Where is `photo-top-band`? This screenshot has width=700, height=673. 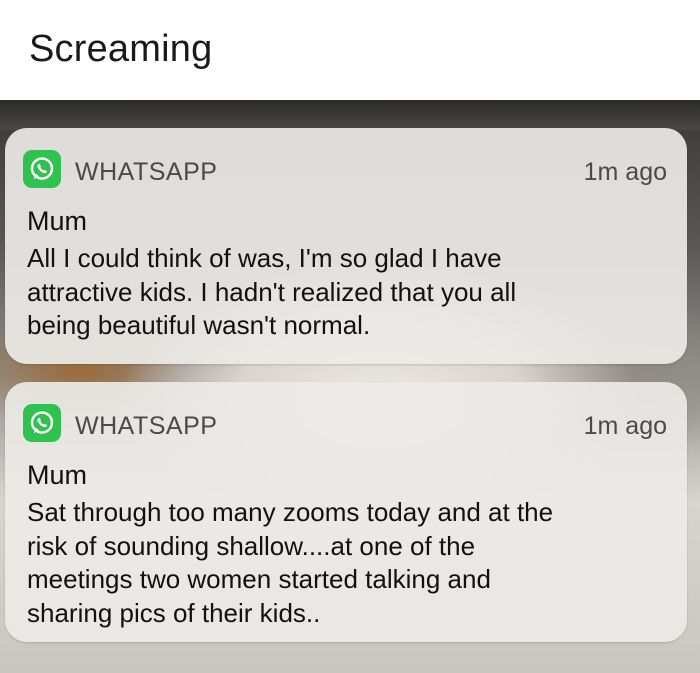 photo-top-band is located at coordinates (350, 115).